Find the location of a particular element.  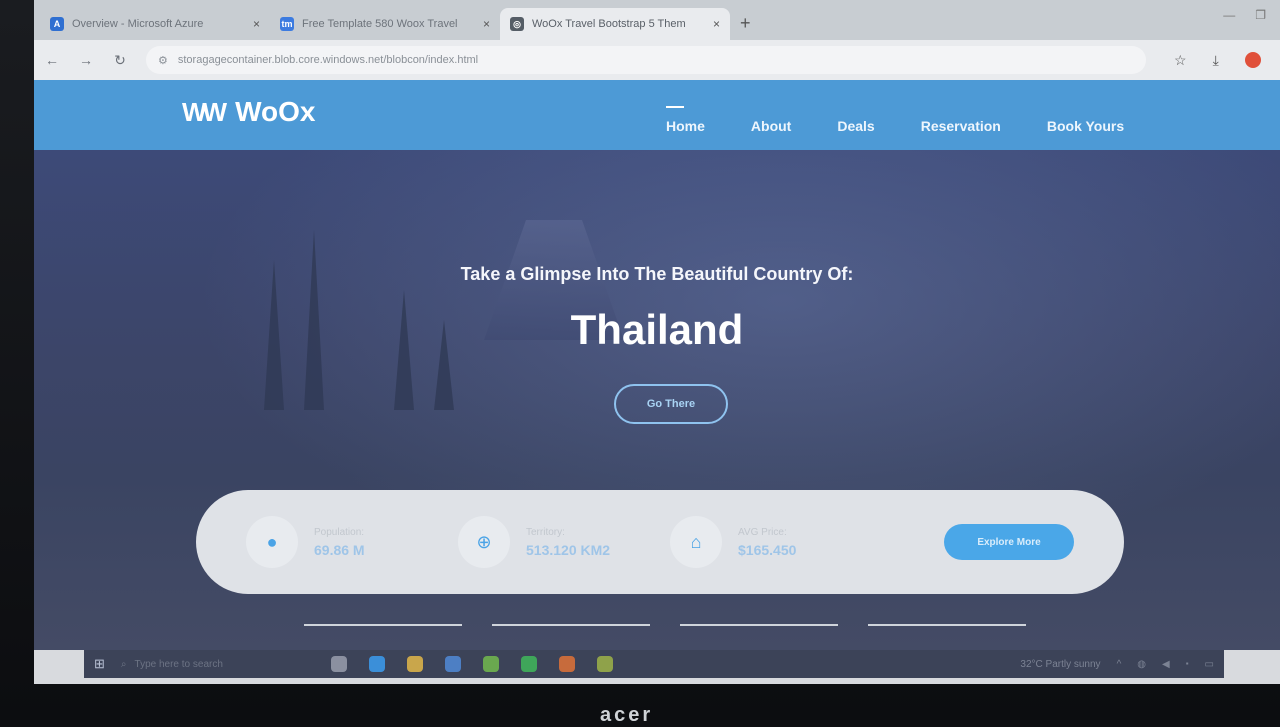

nav-about: About is located at coordinates (771, 126).